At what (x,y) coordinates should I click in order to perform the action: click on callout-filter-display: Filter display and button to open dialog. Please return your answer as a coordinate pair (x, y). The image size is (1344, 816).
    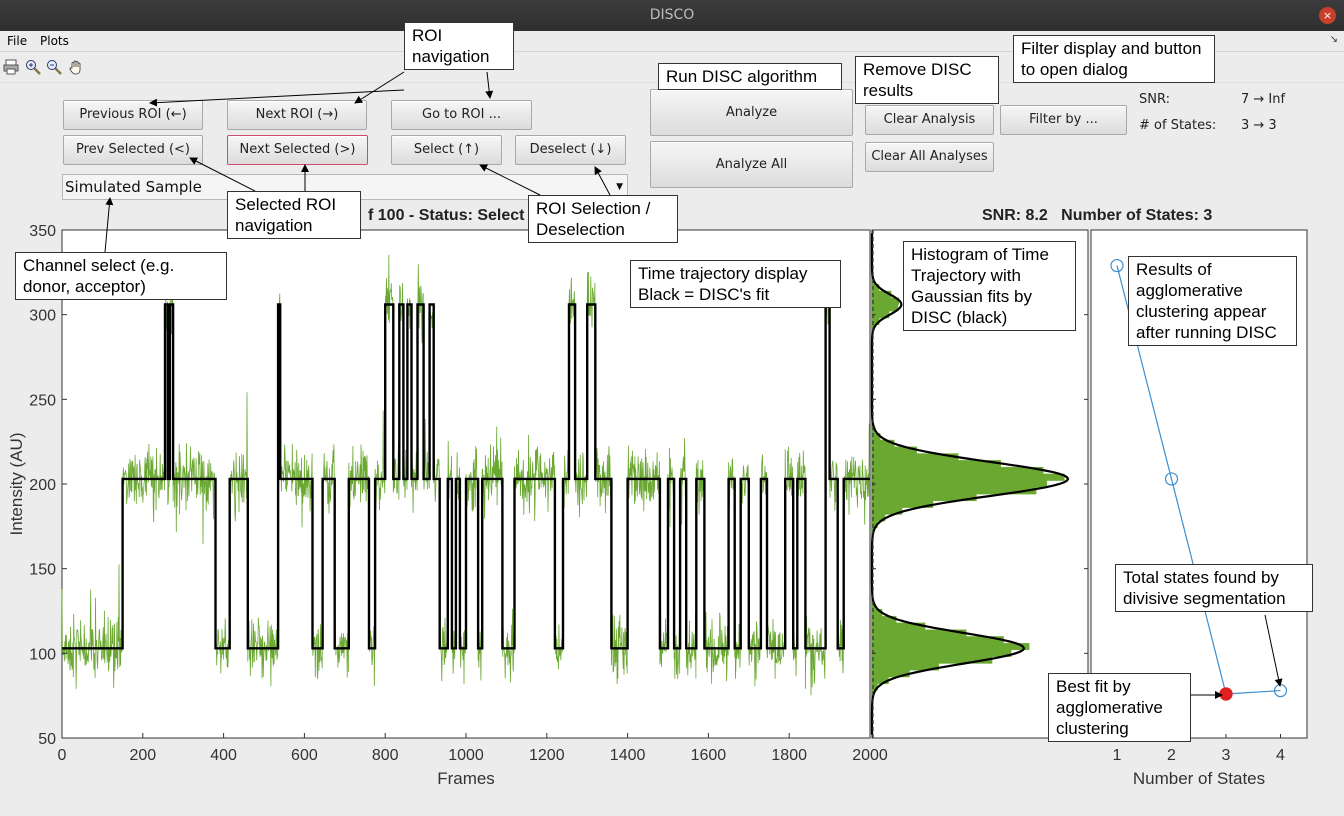
    Looking at the image, I should click on (1114, 59).